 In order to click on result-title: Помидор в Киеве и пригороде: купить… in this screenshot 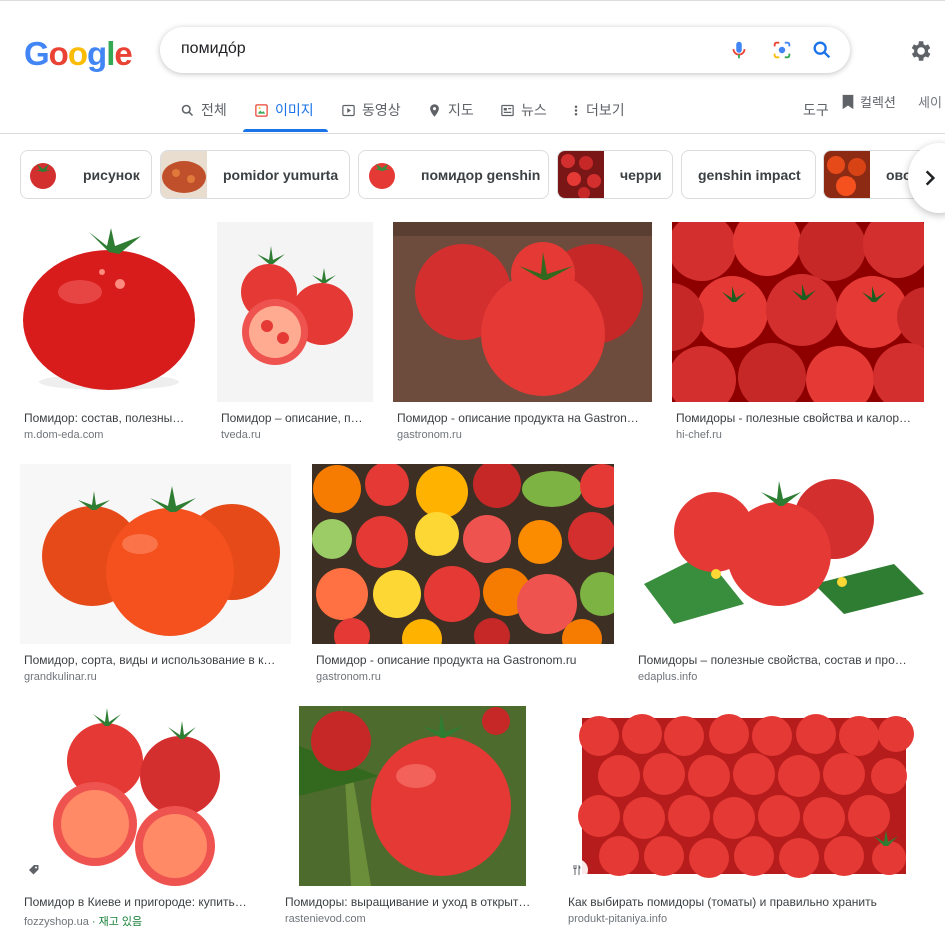, I will do `click(142, 902)`.